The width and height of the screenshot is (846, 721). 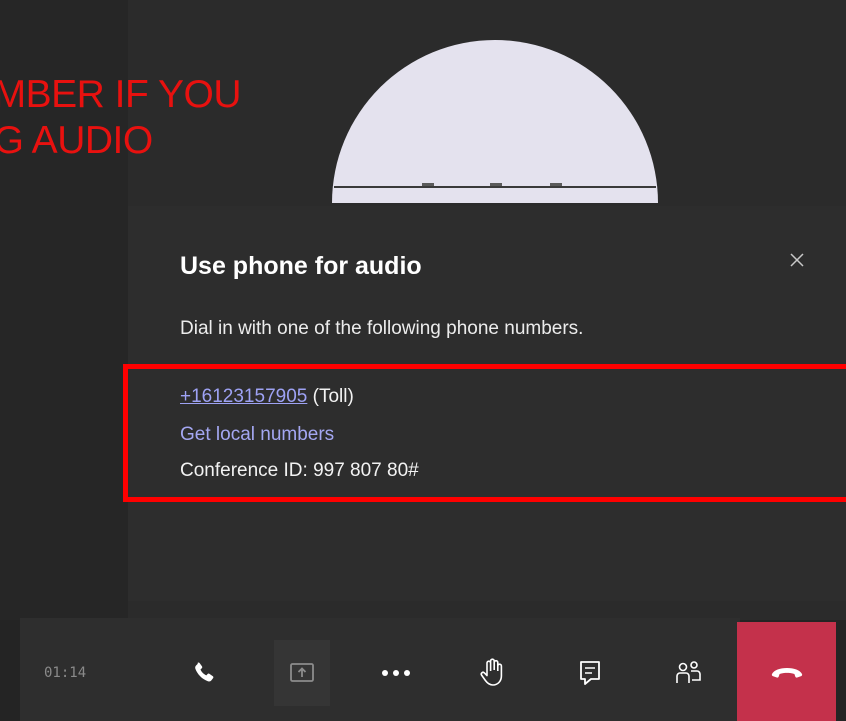 I want to click on raise-hand-icon, so click(x=491, y=672).